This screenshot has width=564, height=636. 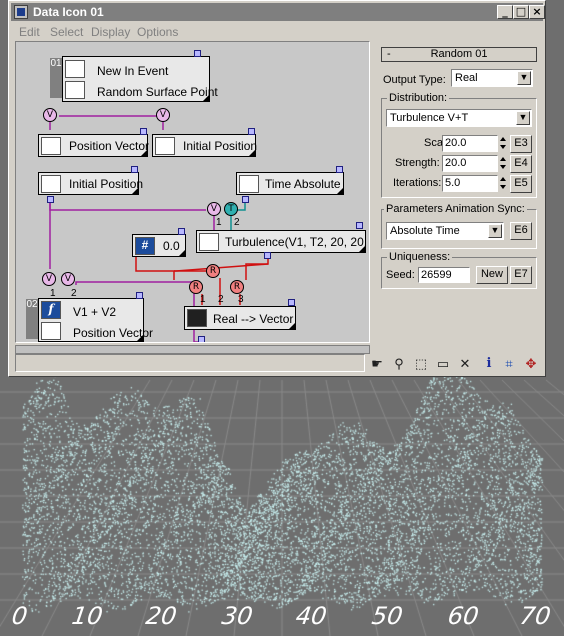 I want to click on hand-icon: ☛, so click(x=377, y=364).